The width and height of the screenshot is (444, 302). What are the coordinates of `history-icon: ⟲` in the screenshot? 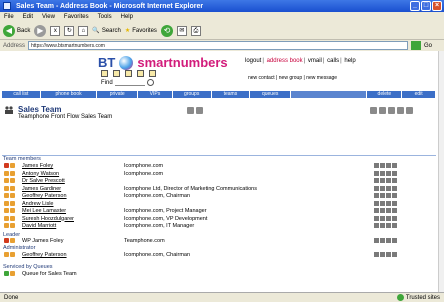 It's located at (166, 30).